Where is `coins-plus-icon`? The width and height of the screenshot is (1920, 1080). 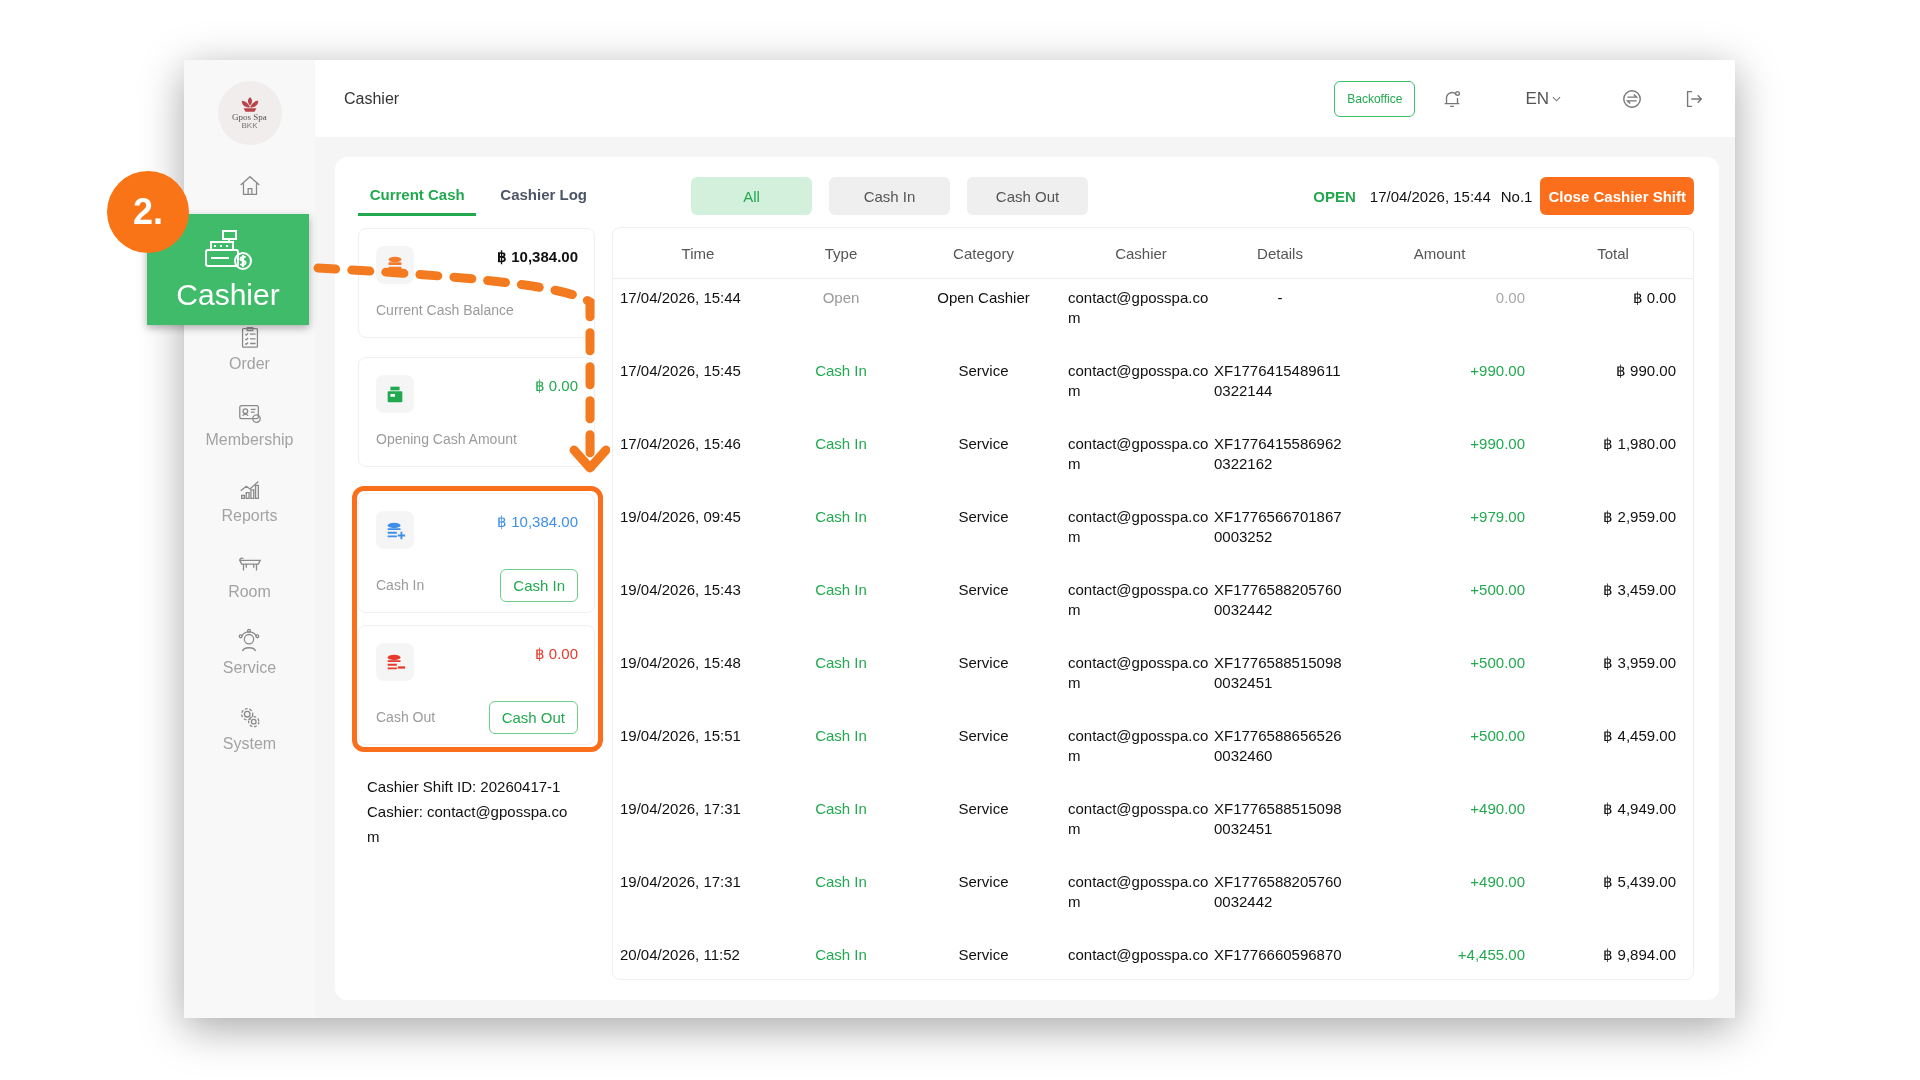 coins-plus-icon is located at coordinates (395, 530).